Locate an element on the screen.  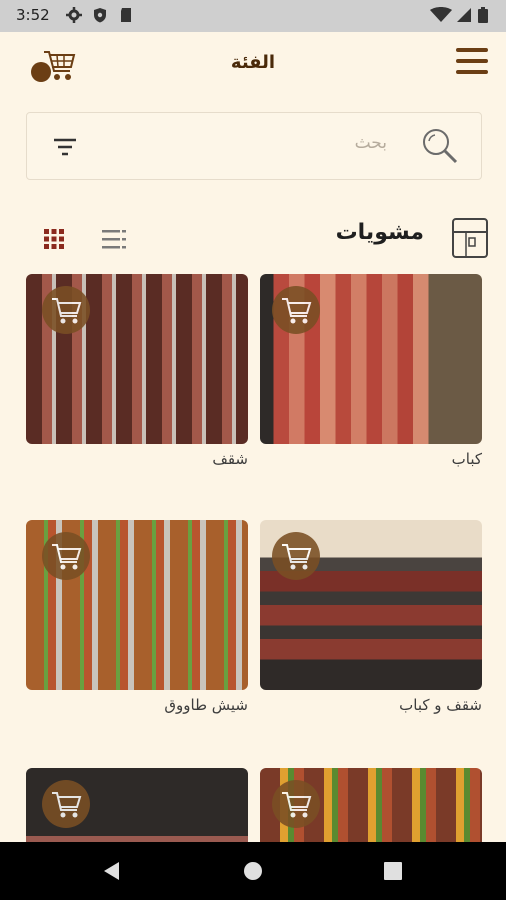
filter-icon is located at coordinates (65, 147).